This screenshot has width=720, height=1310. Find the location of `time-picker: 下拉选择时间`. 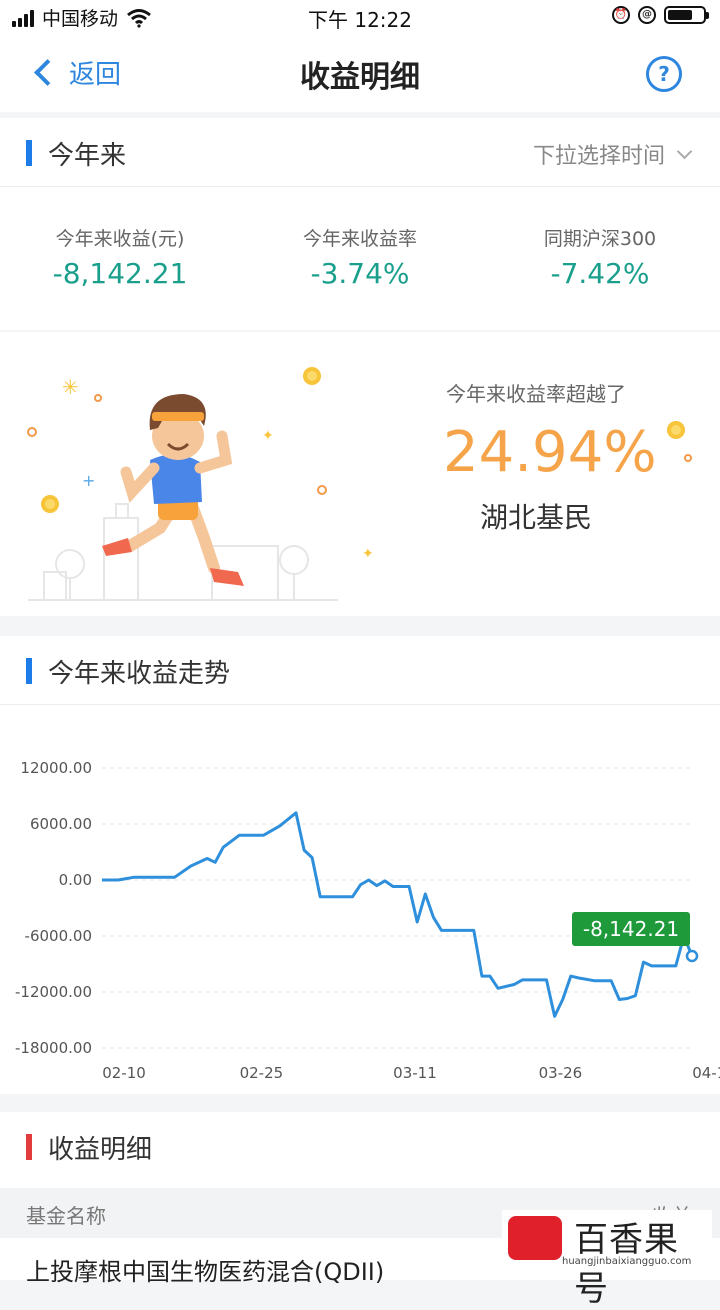

time-picker: 下拉选择时间 is located at coordinates (612, 154).